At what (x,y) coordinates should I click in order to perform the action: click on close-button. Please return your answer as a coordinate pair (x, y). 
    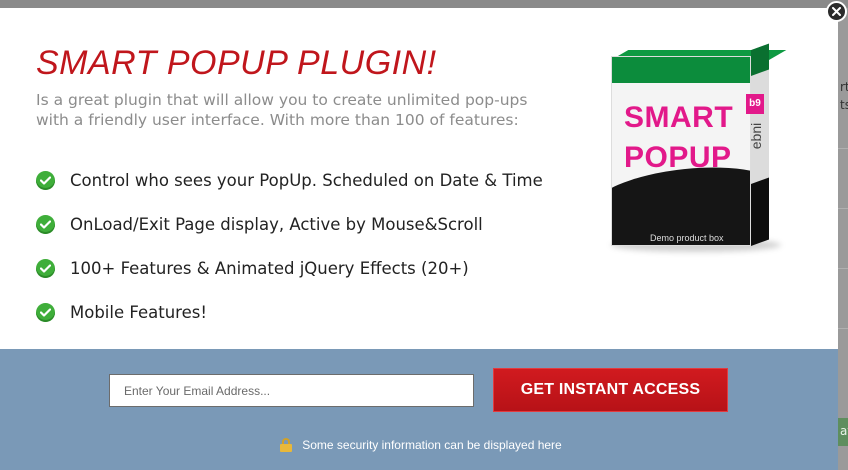
    Looking at the image, I should click on (836, 11).